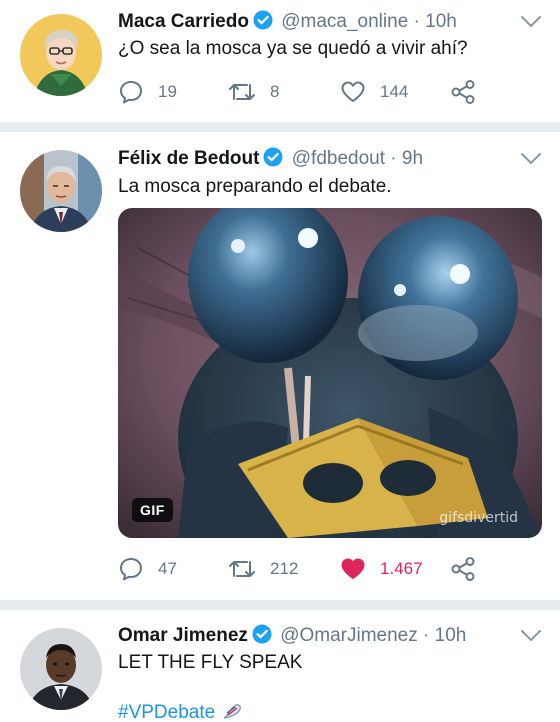 Image resolution: width=560 pixels, height=722 pixels. What do you see at coordinates (183, 635) in the screenshot?
I see `display-name: Omar Jimenez` at bounding box center [183, 635].